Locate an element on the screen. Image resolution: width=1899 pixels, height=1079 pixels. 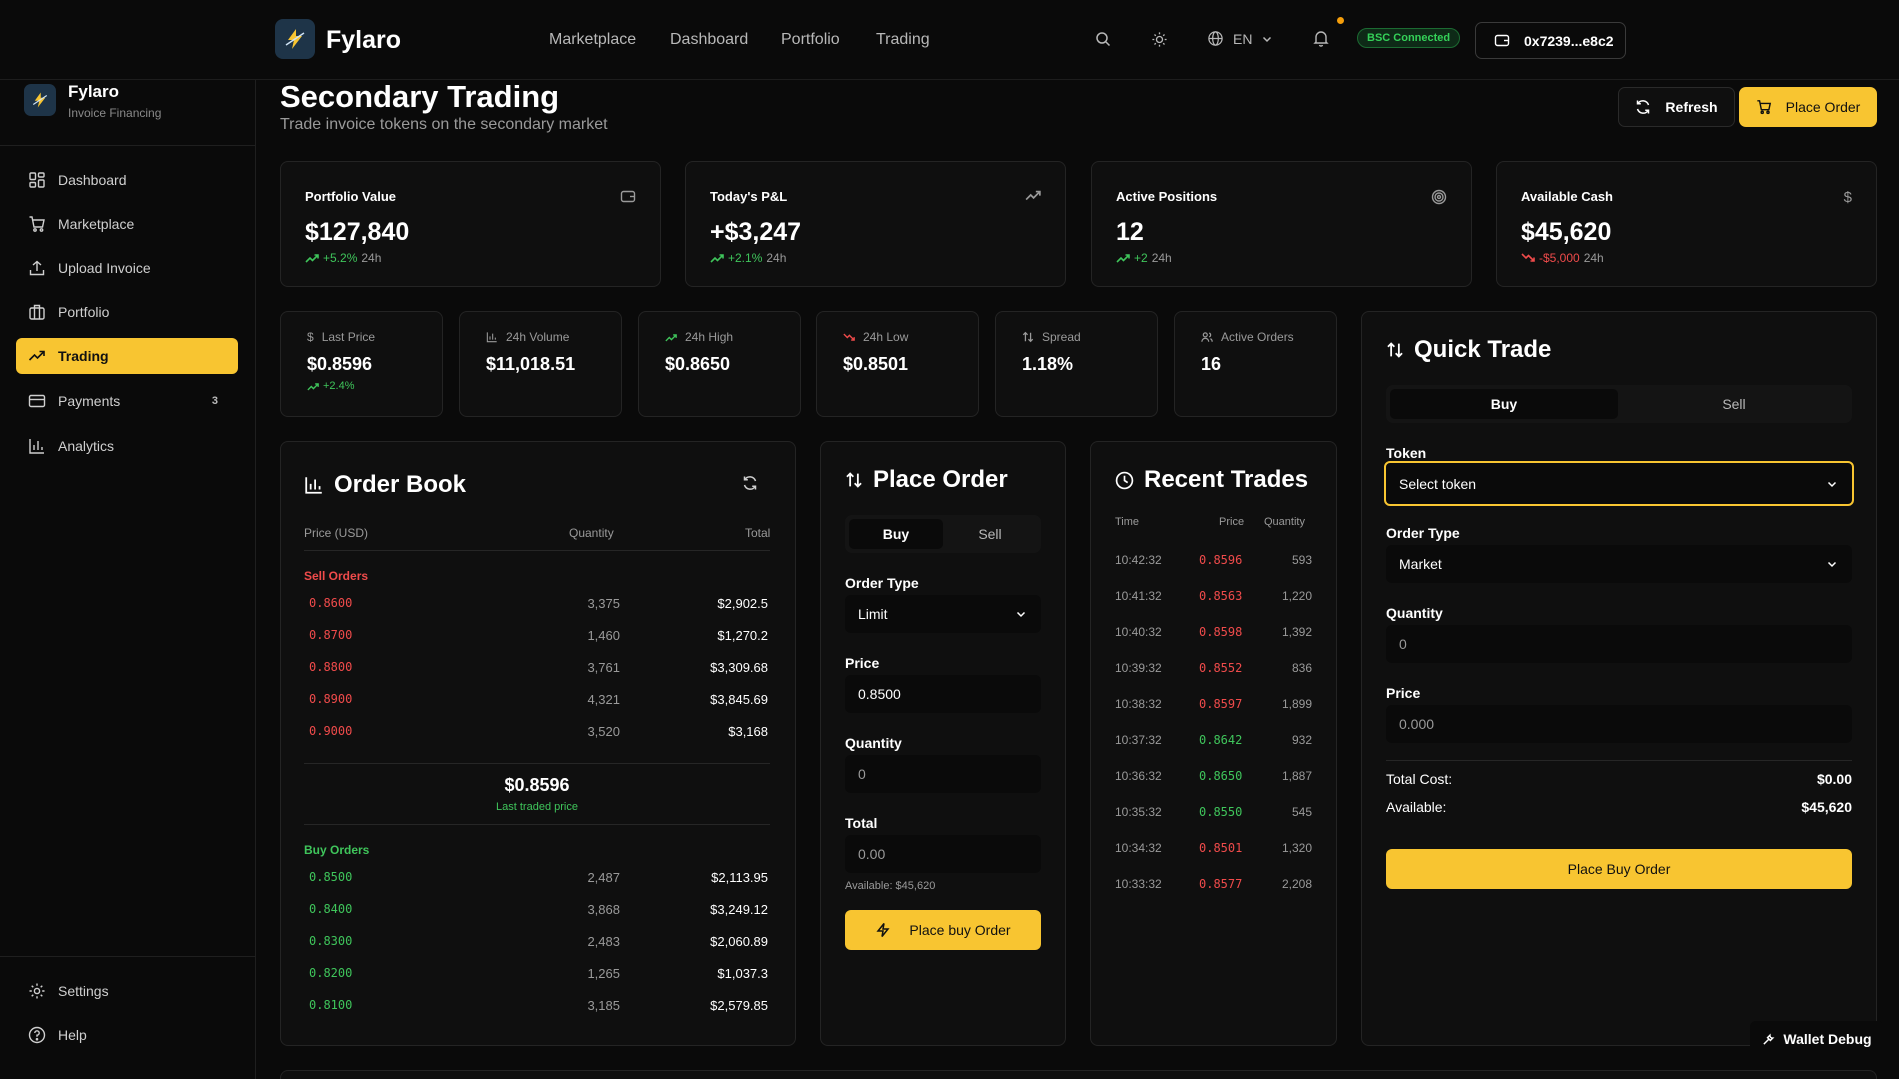
sell-order-row: 0.8800 3,761 $3,309.68 is located at coordinates (536, 671).